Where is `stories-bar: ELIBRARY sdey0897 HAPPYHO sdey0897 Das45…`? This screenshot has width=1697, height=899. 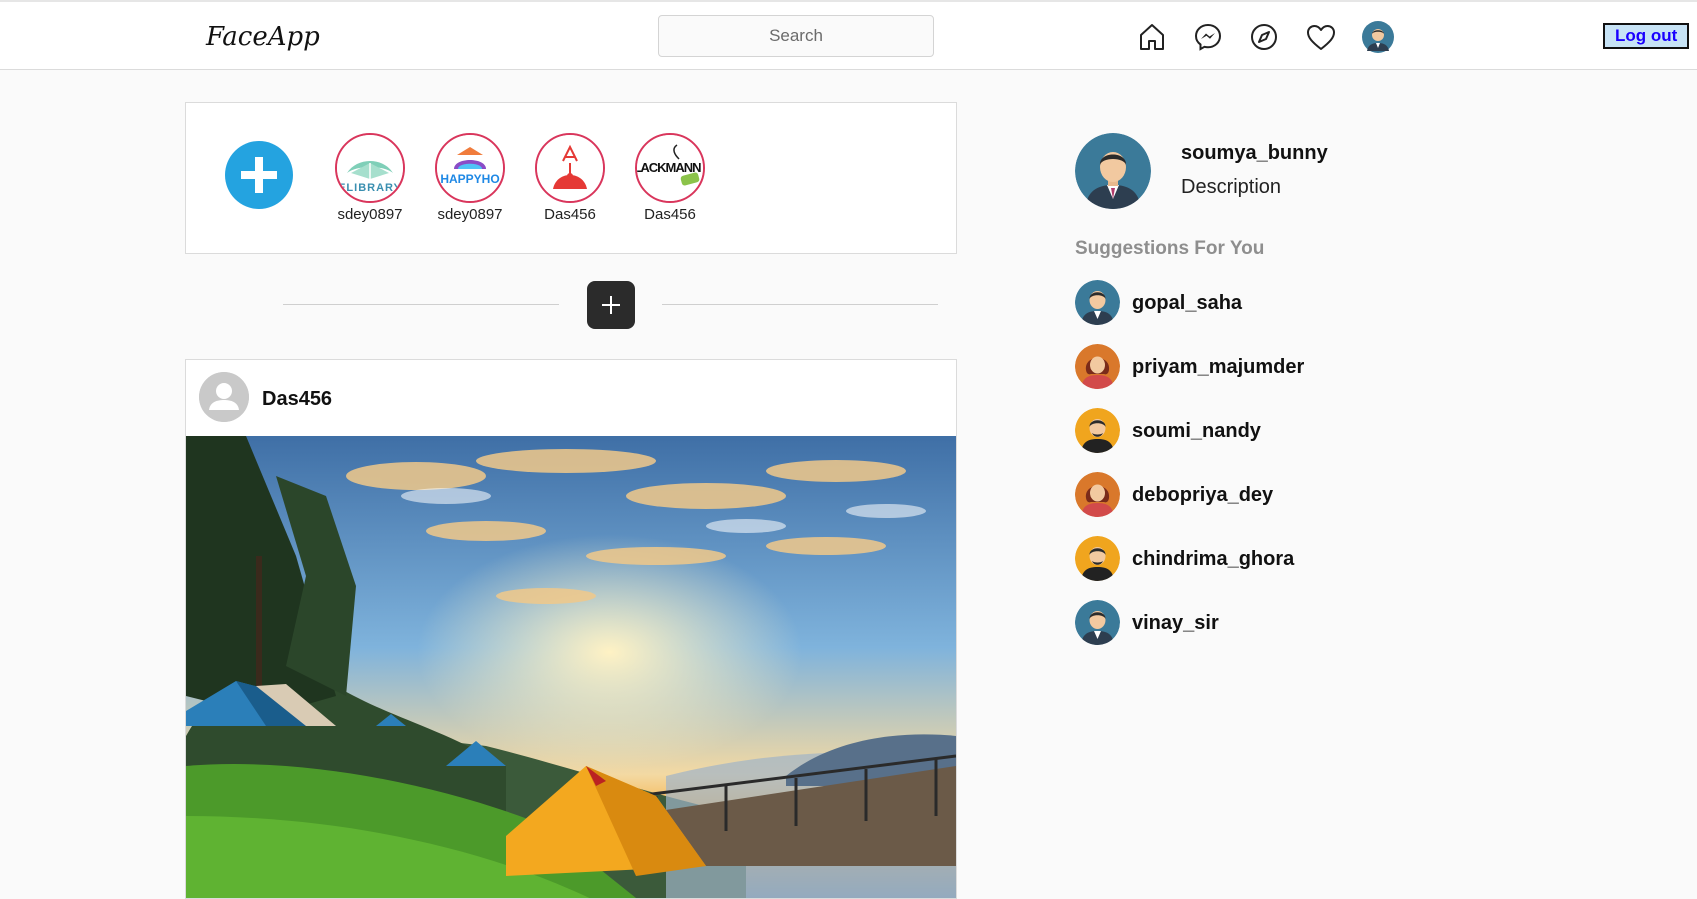
stories-bar: ELIBRARY sdey0897 HAPPYHO sdey0897 Das45… is located at coordinates (571, 178).